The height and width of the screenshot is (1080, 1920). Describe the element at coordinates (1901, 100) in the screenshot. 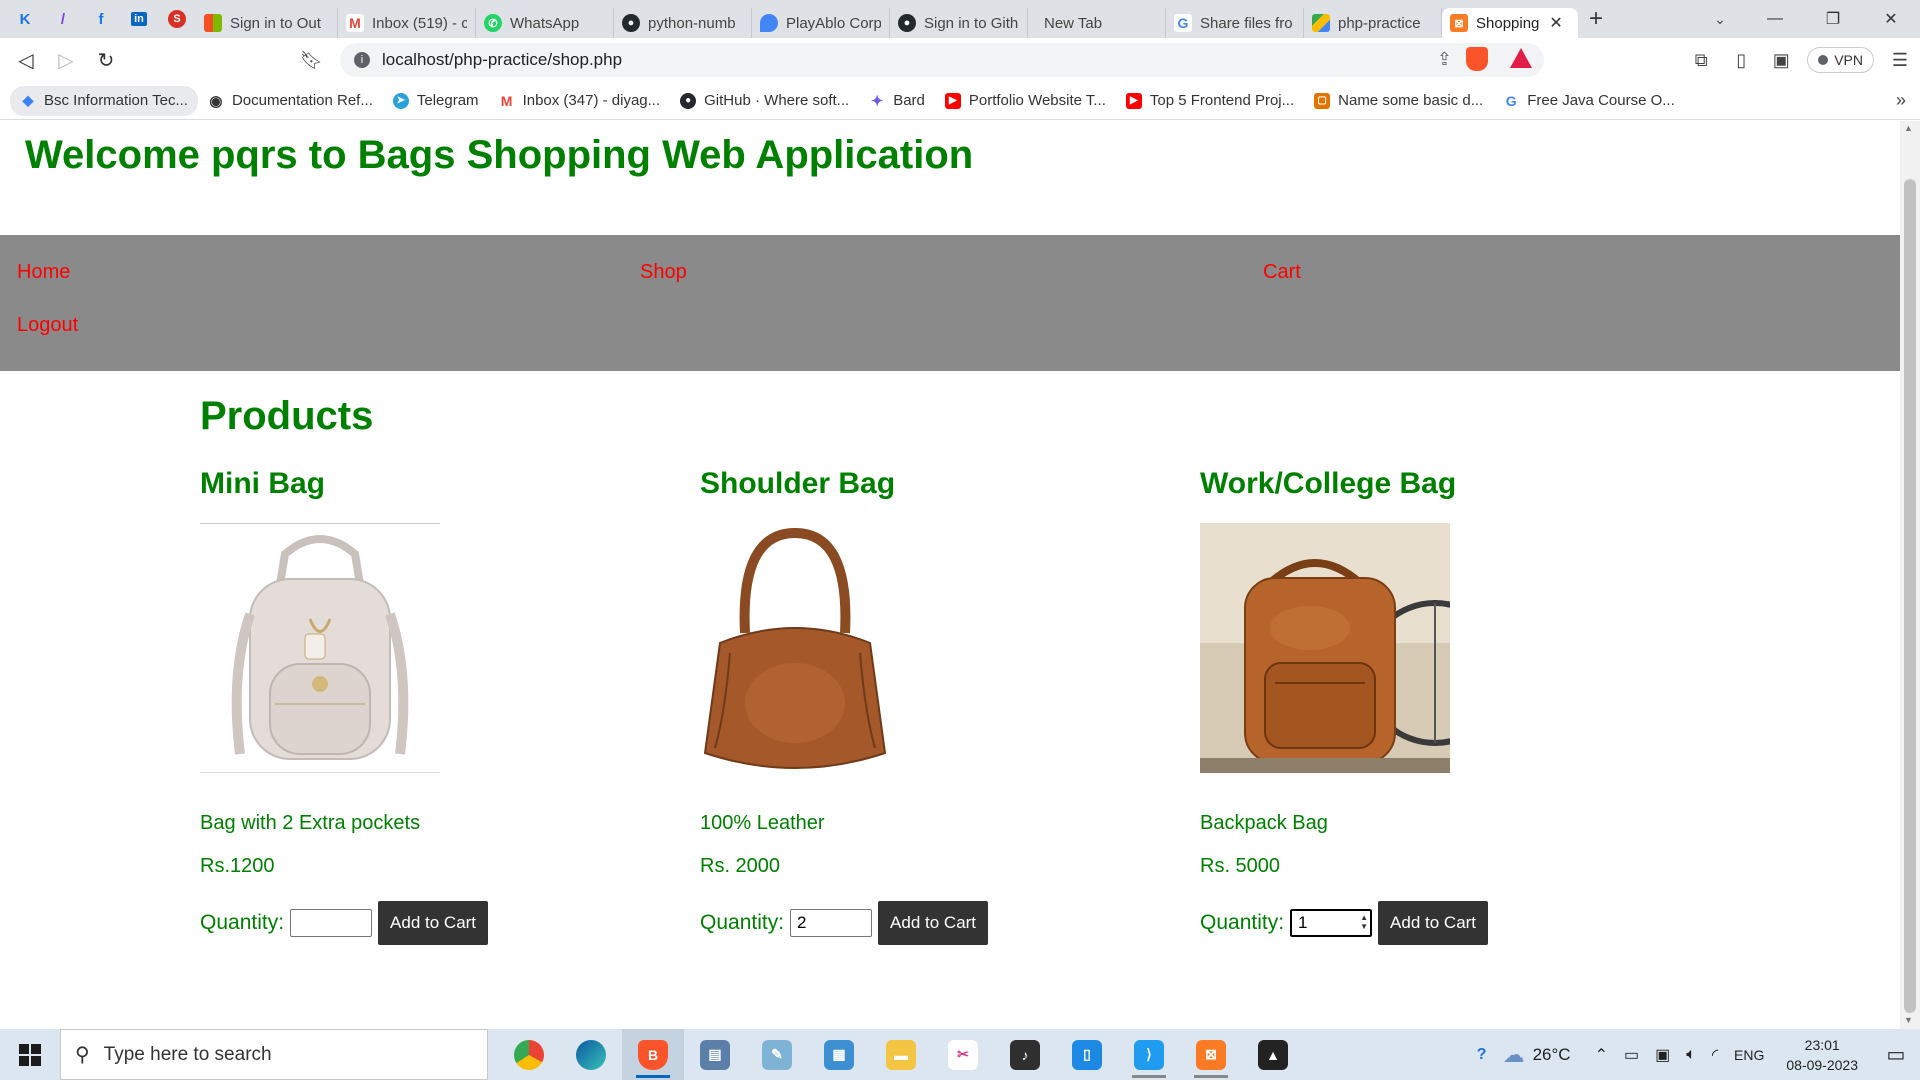

I see `more-bookmarks-icon: »` at that location.